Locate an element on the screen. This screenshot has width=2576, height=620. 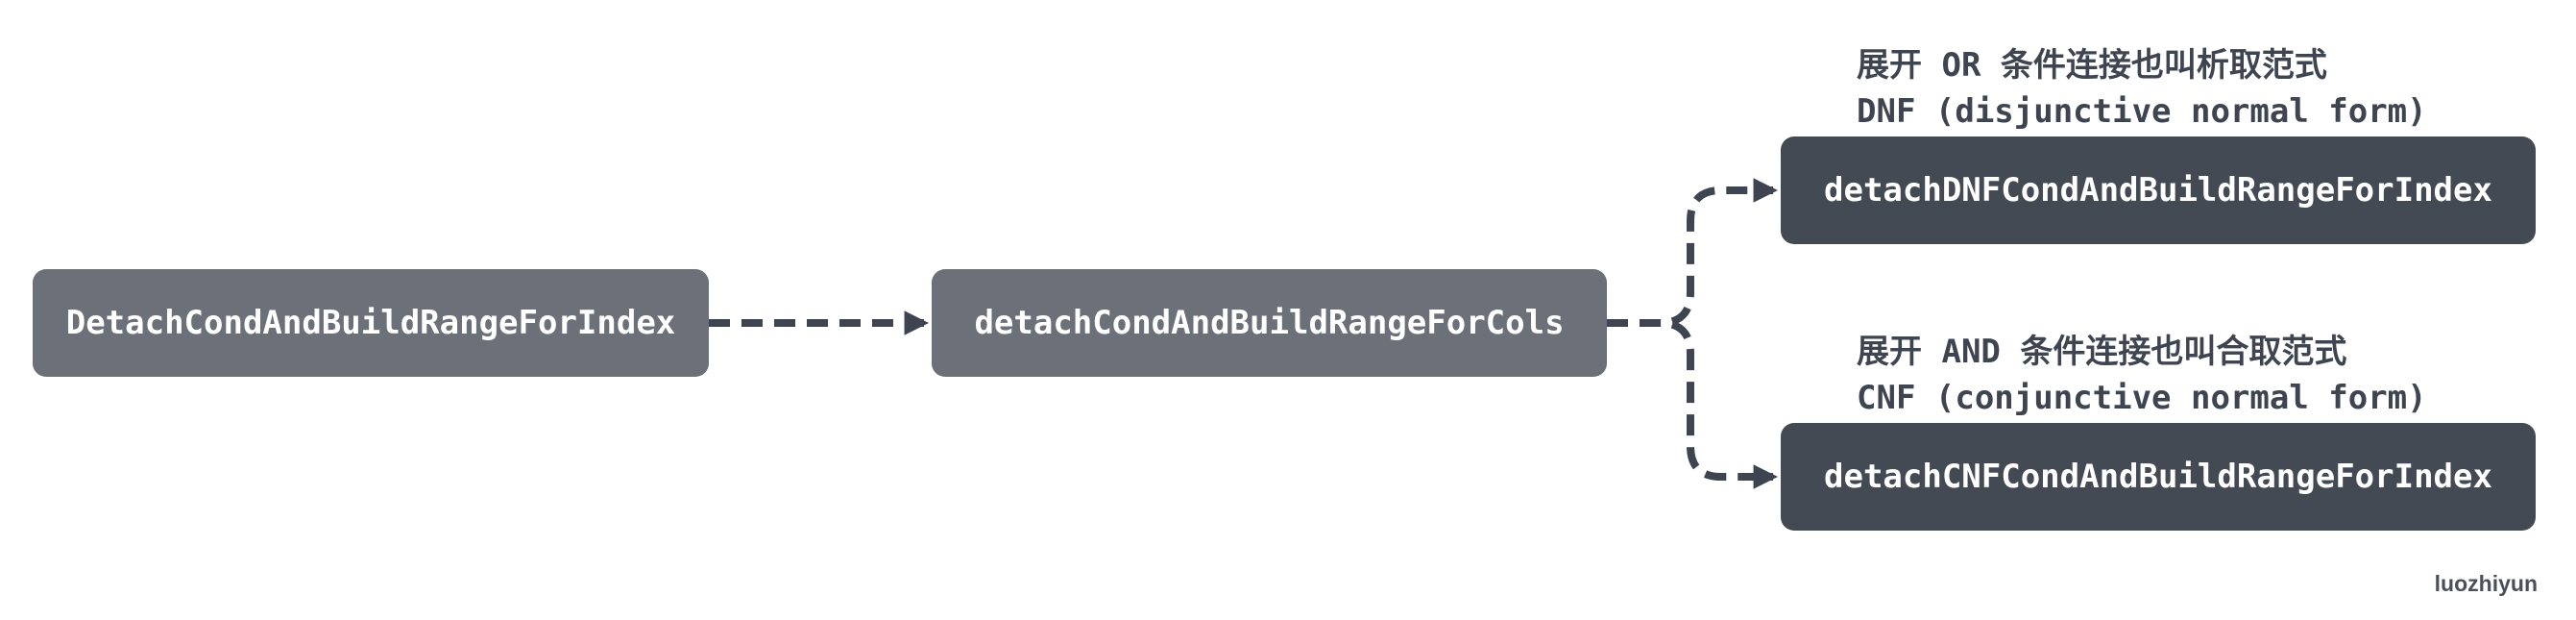
edge-cols-to-cnf is located at coordinates (1693, 404).